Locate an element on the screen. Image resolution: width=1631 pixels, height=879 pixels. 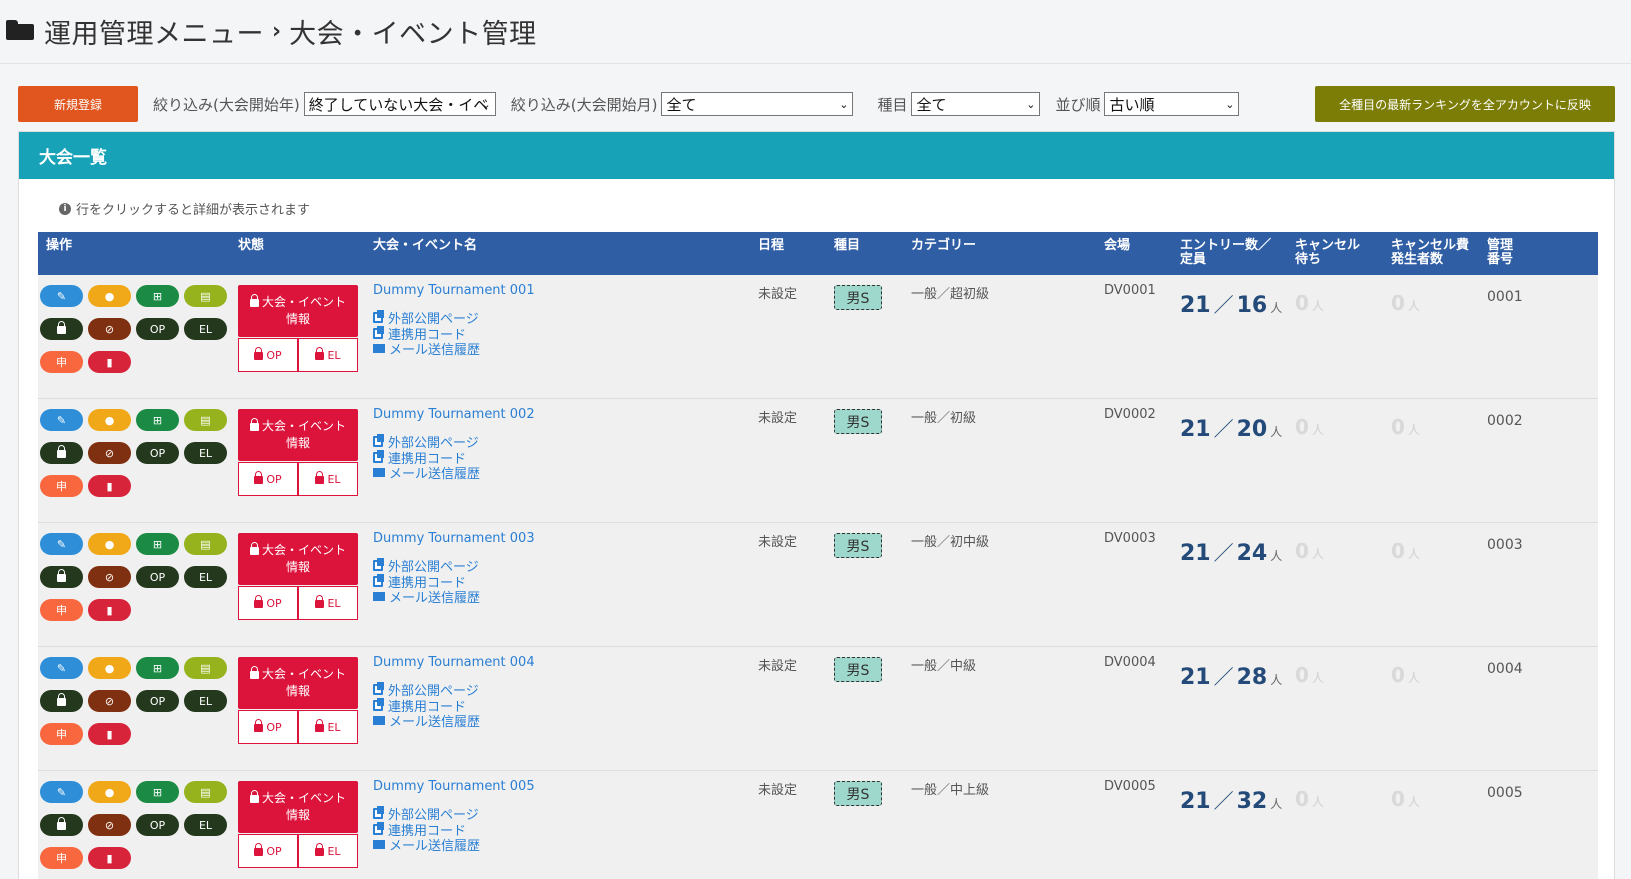
event-name-link: Dummy Tournament 002 is located at coordinates (563, 417).